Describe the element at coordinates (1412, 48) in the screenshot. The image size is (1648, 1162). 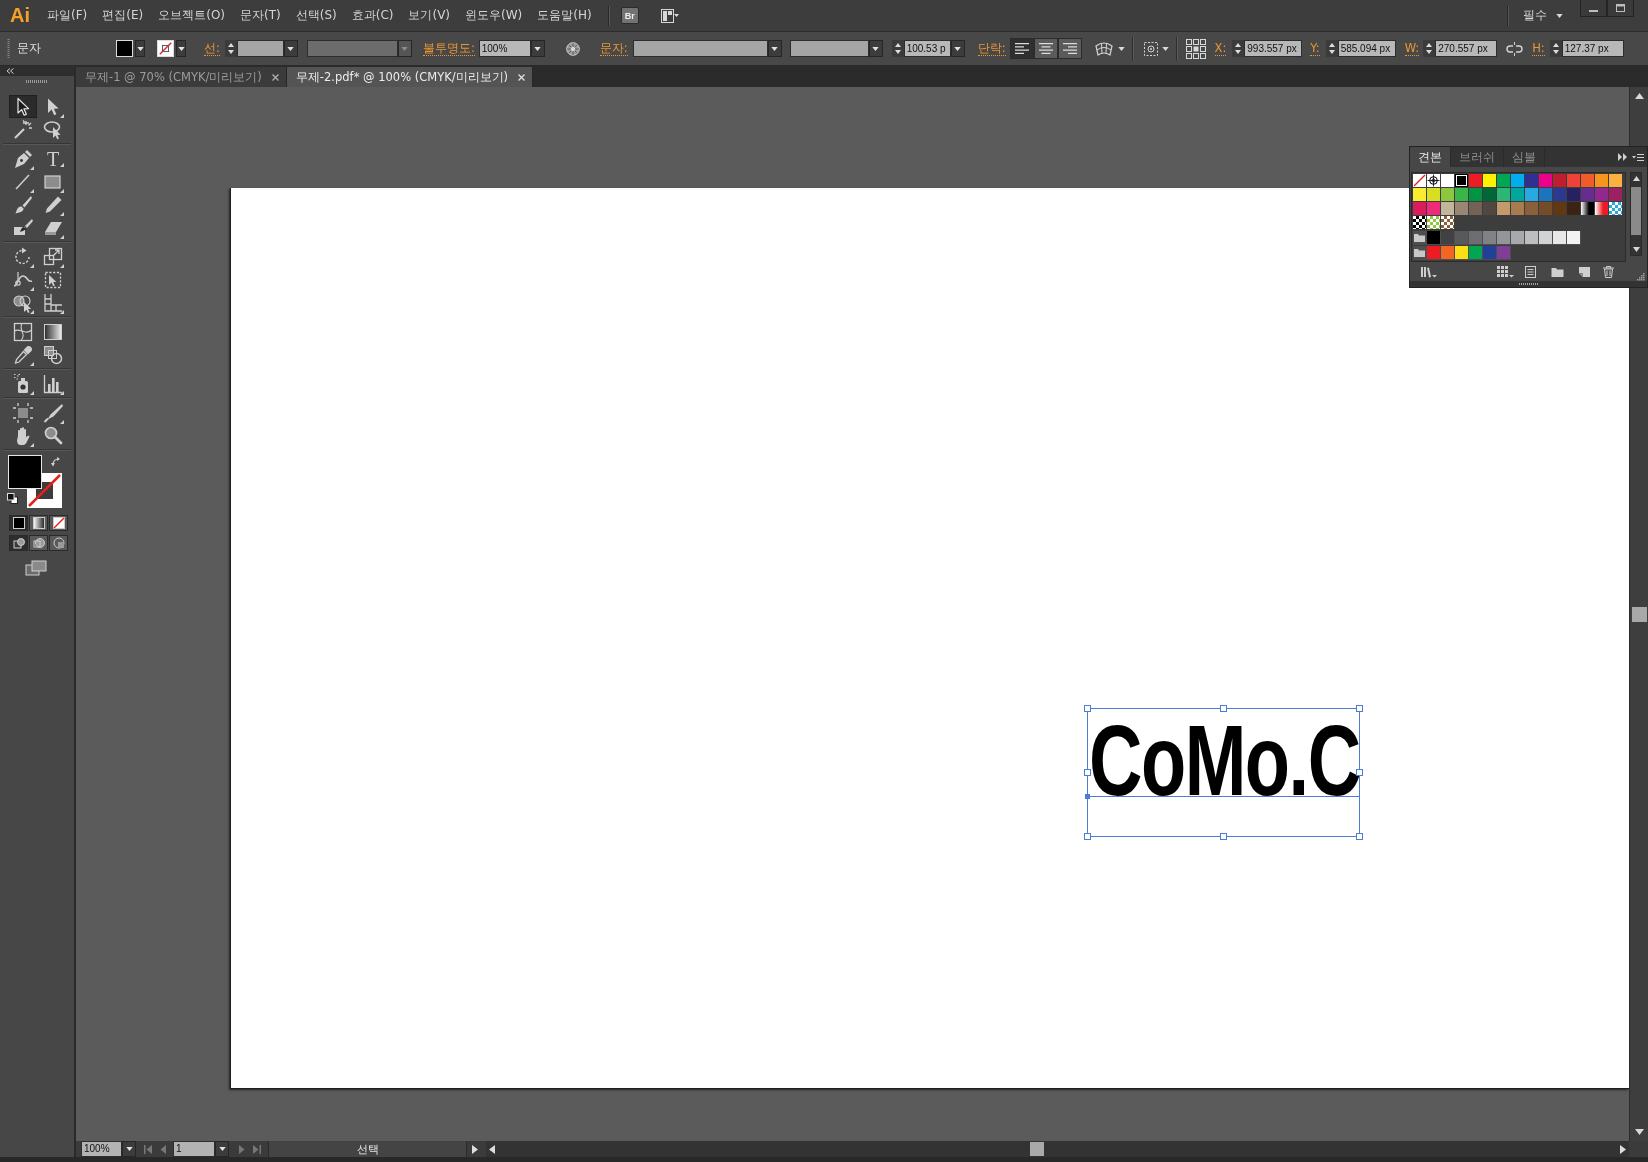
I see `width-label: W:` at that location.